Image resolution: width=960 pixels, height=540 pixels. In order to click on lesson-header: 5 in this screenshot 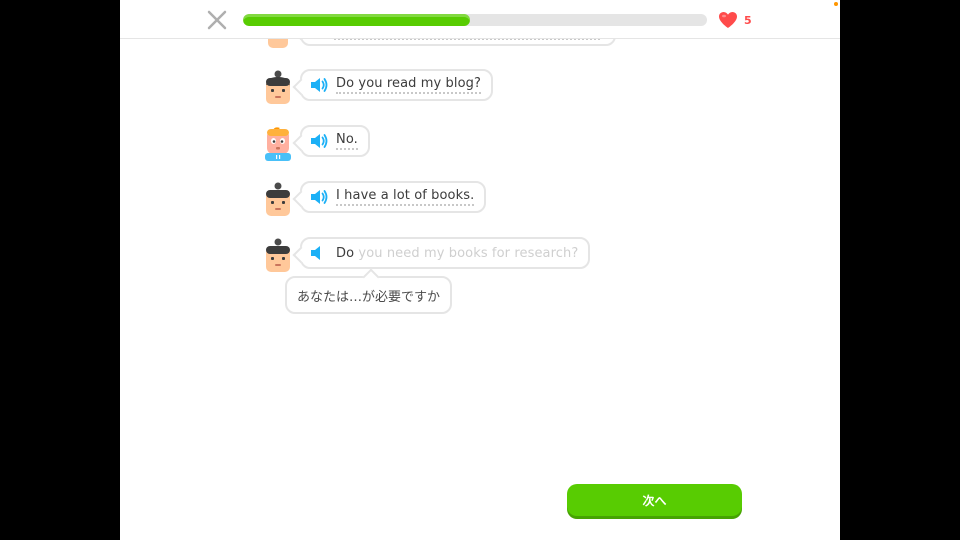, I will do `click(480, 19)`.